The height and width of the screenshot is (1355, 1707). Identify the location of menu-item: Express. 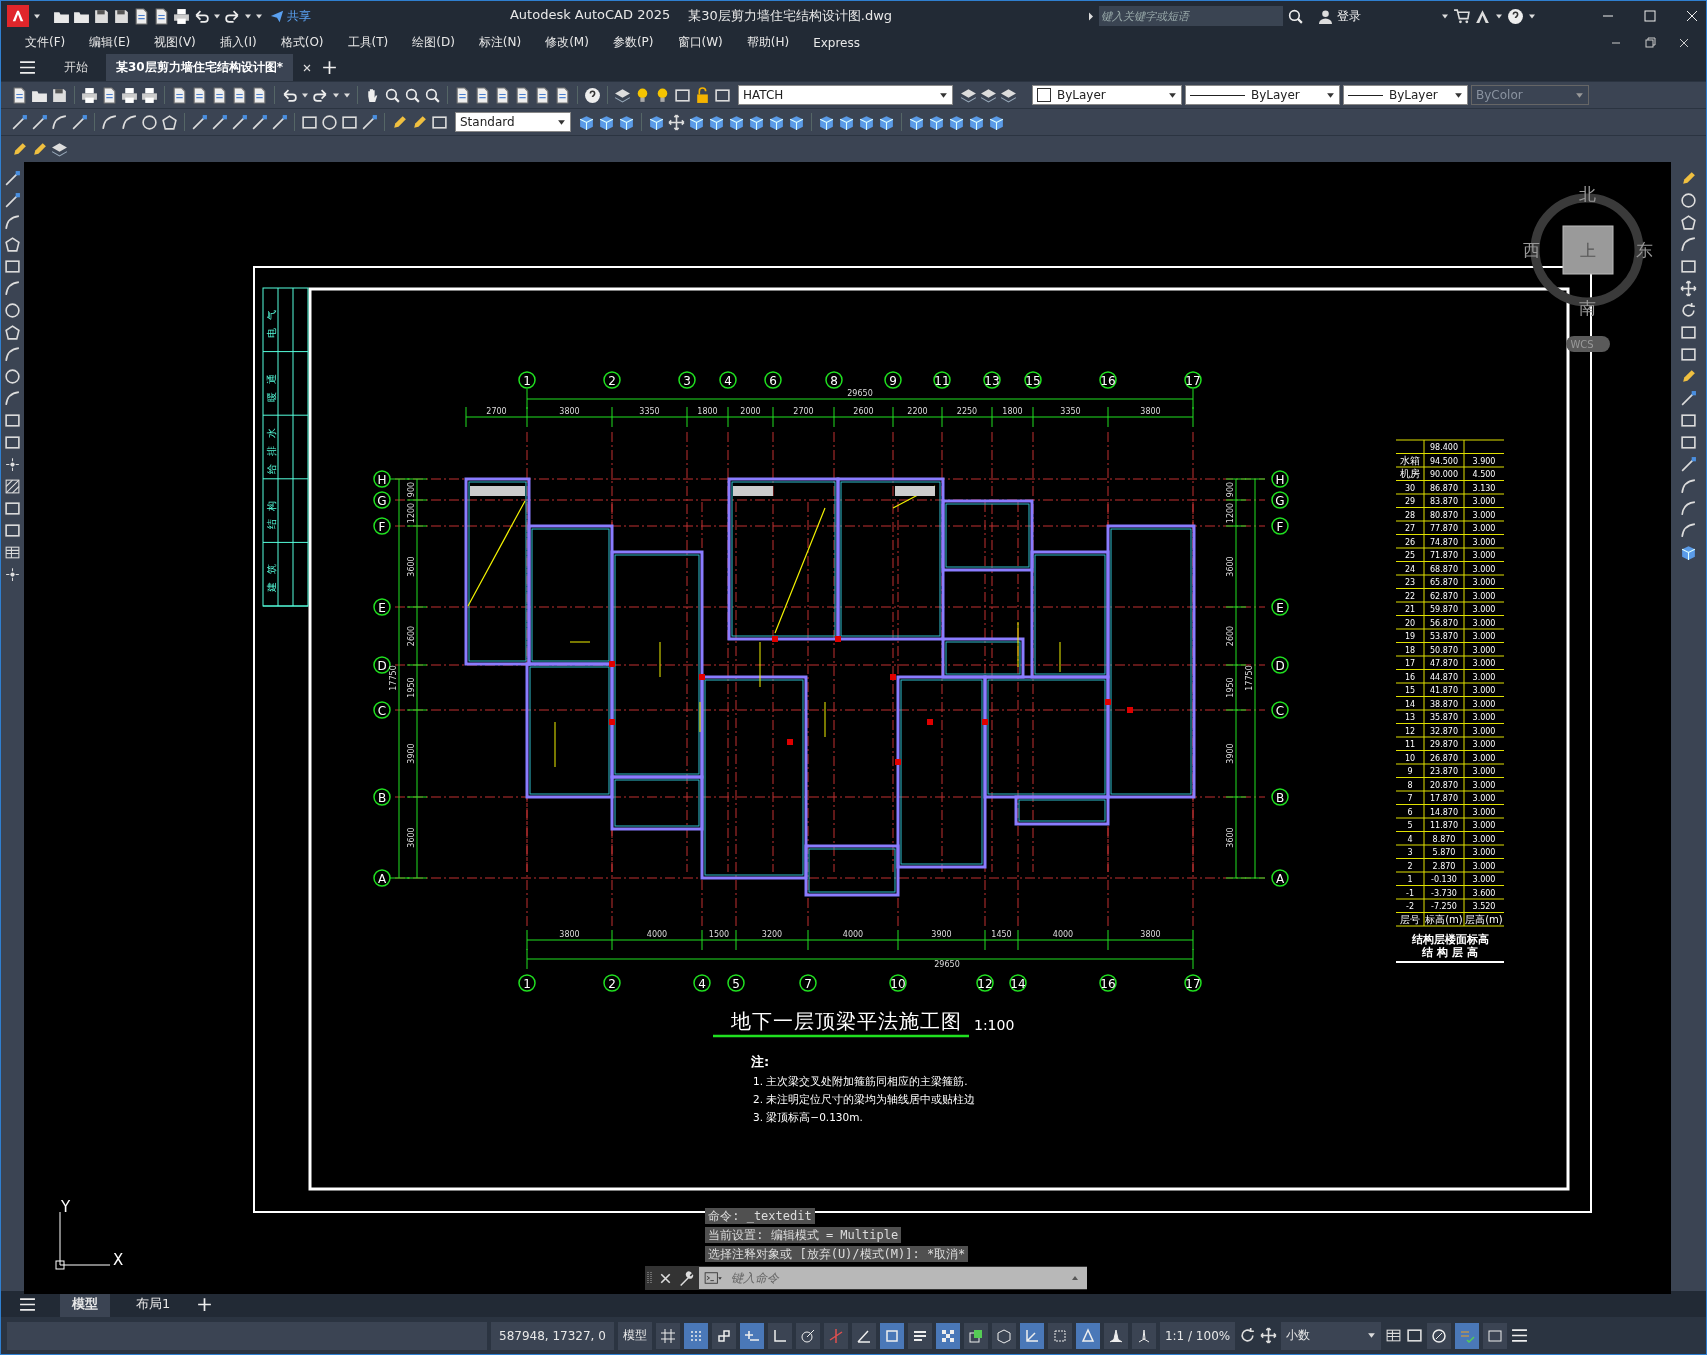
(836, 42).